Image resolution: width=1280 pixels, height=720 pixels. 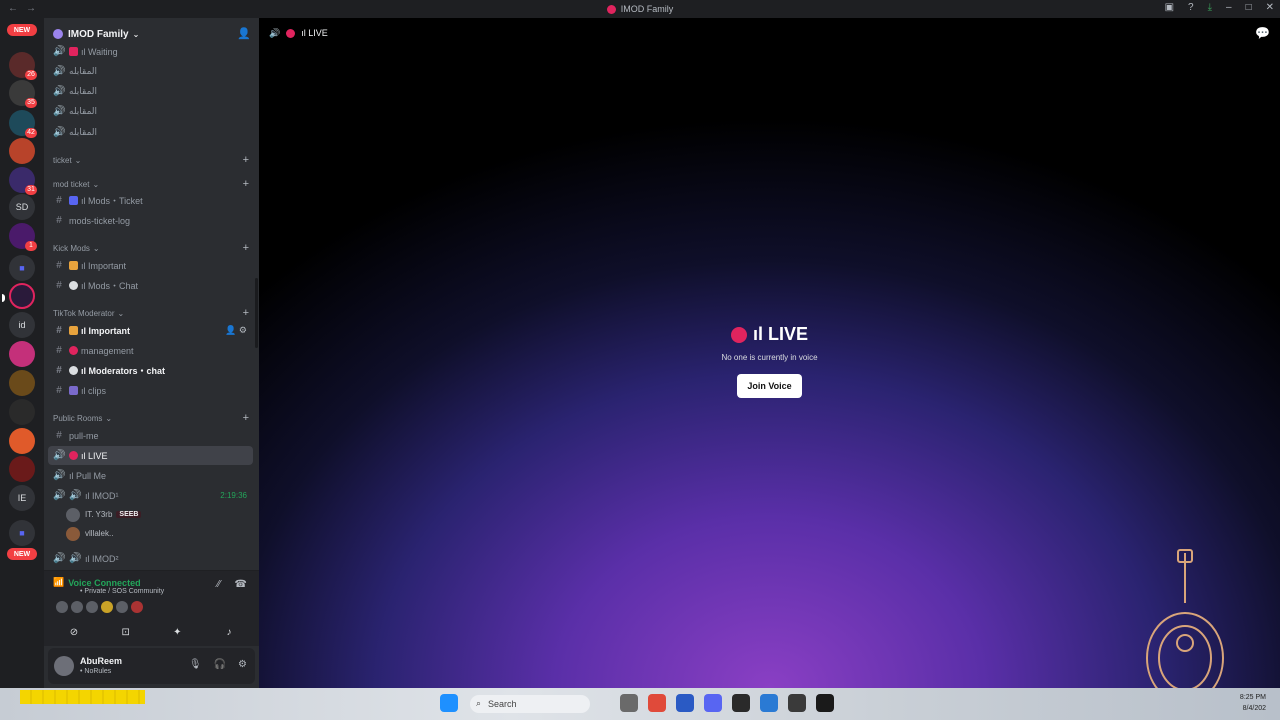 I want to click on inbox-icon: ▣, so click(x=1169, y=7).